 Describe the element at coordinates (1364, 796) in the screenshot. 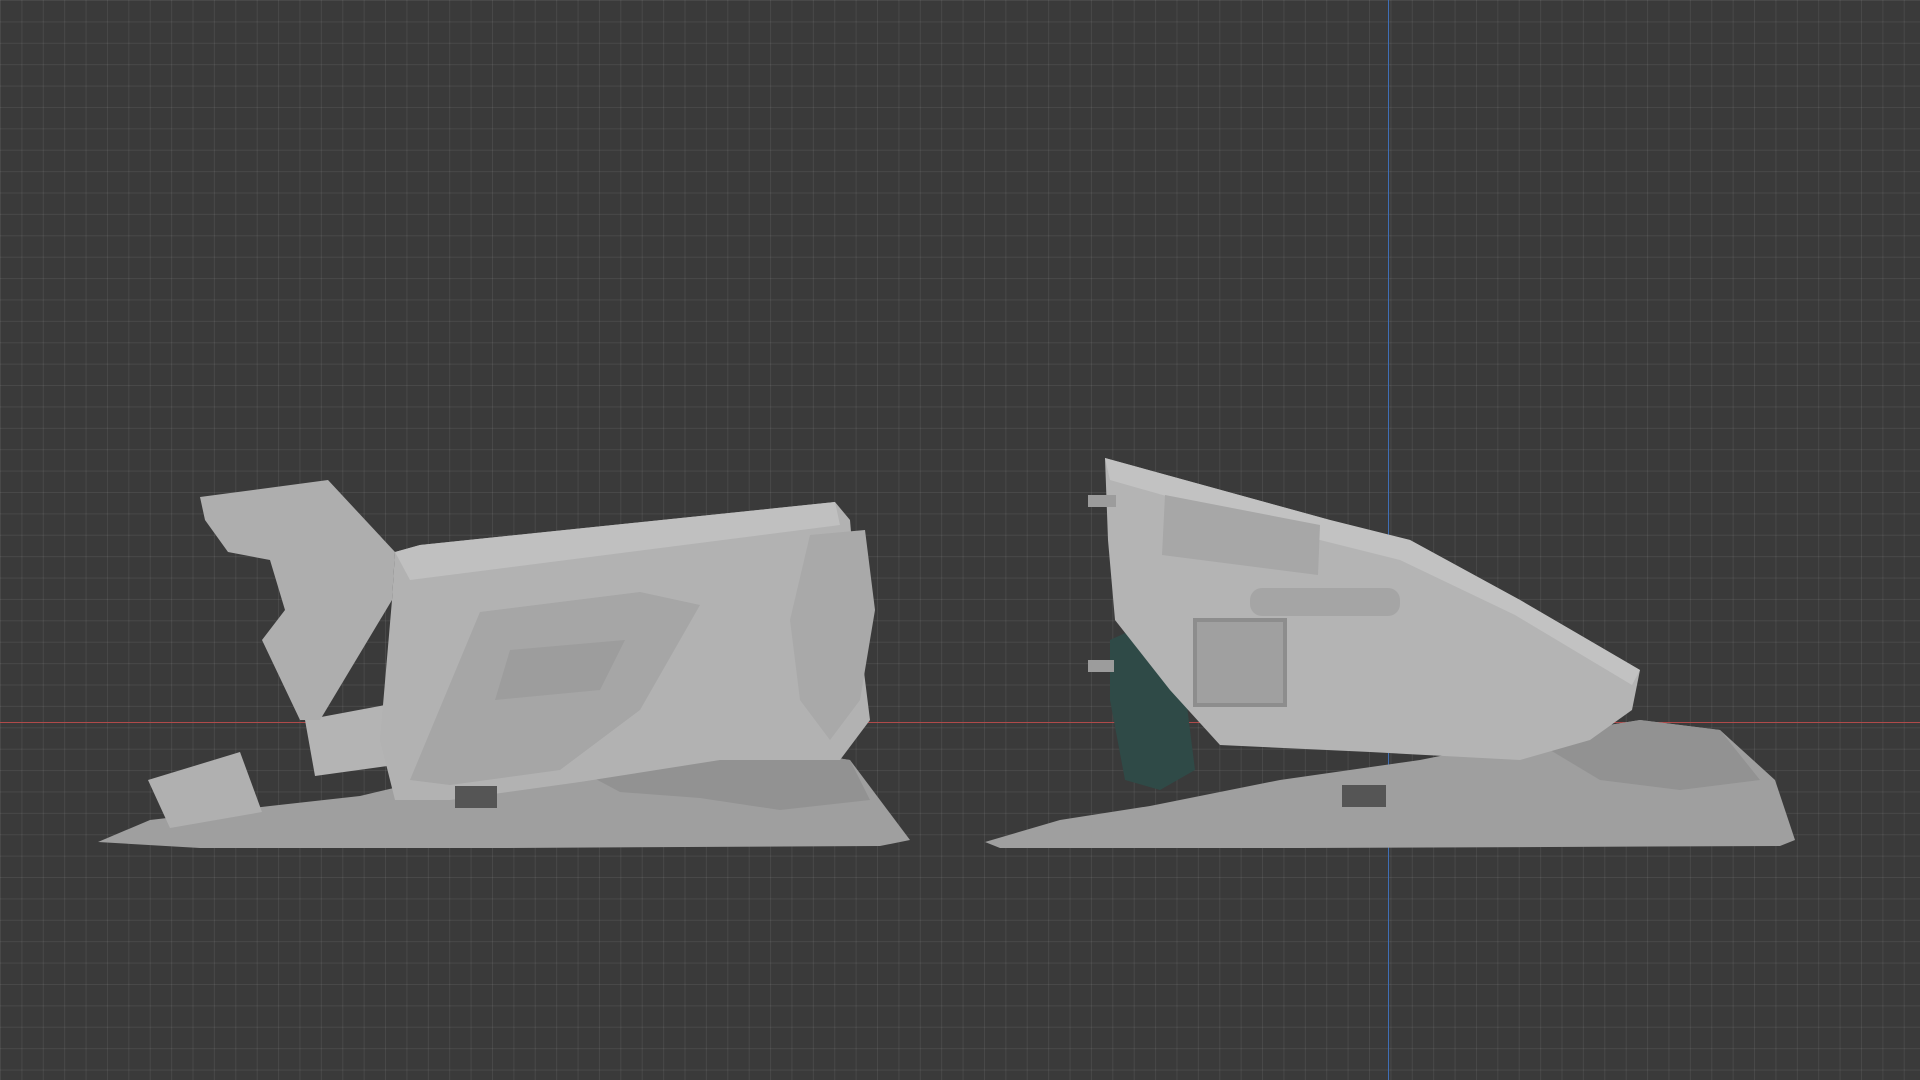

I see `hatch-bottom-right` at that location.